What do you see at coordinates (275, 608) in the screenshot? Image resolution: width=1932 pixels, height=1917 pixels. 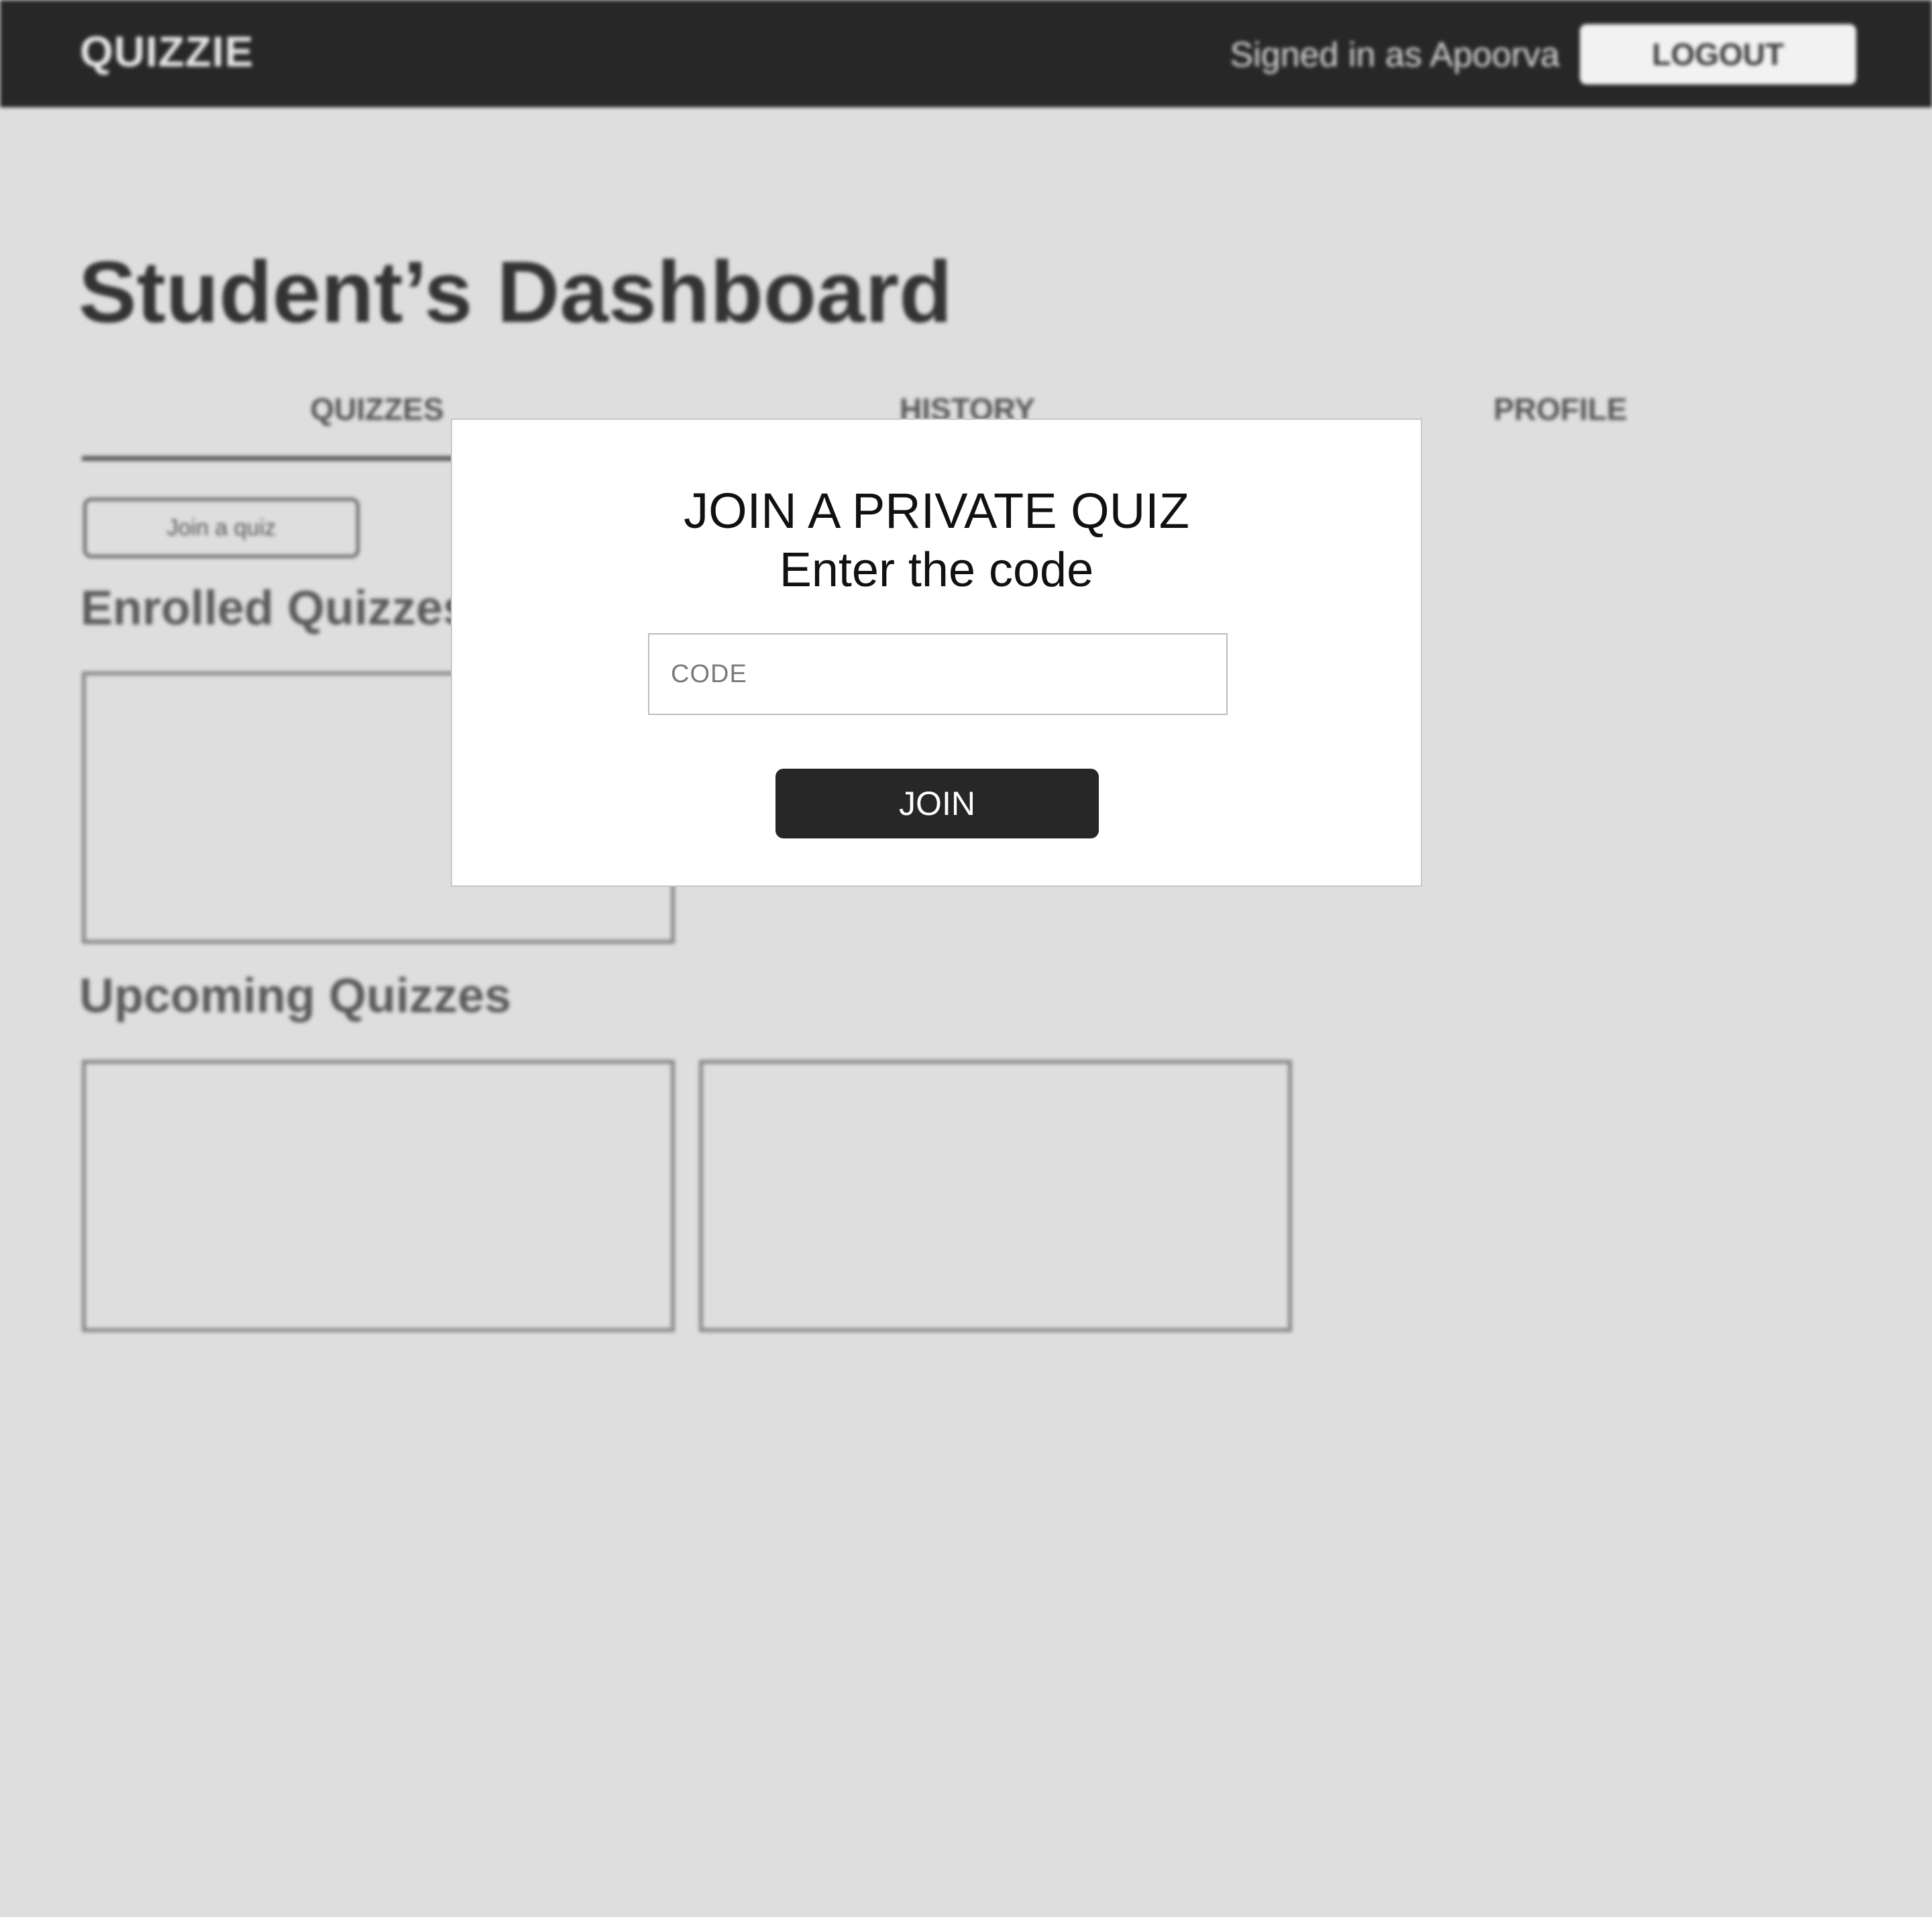 I see `enrolled-quizzes-heading: Enrolled Quizzes` at bounding box center [275, 608].